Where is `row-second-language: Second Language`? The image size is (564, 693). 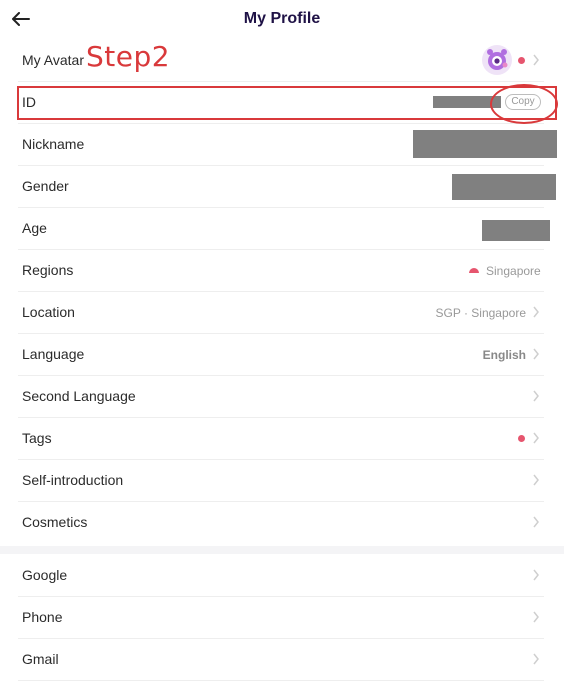 row-second-language: Second Language is located at coordinates (281, 397).